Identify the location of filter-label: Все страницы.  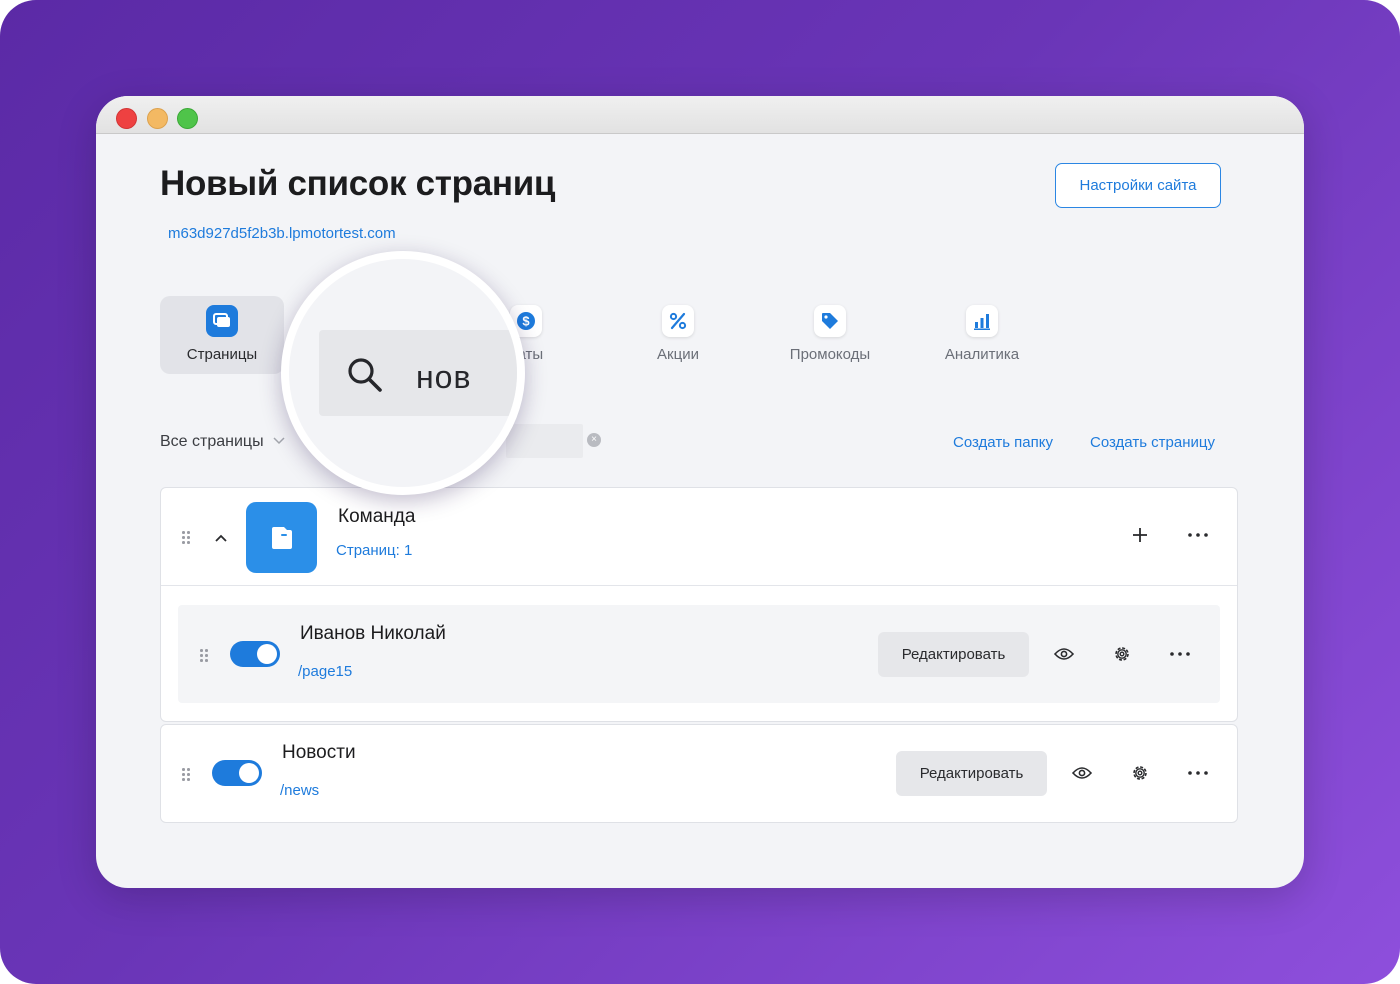
(212, 441).